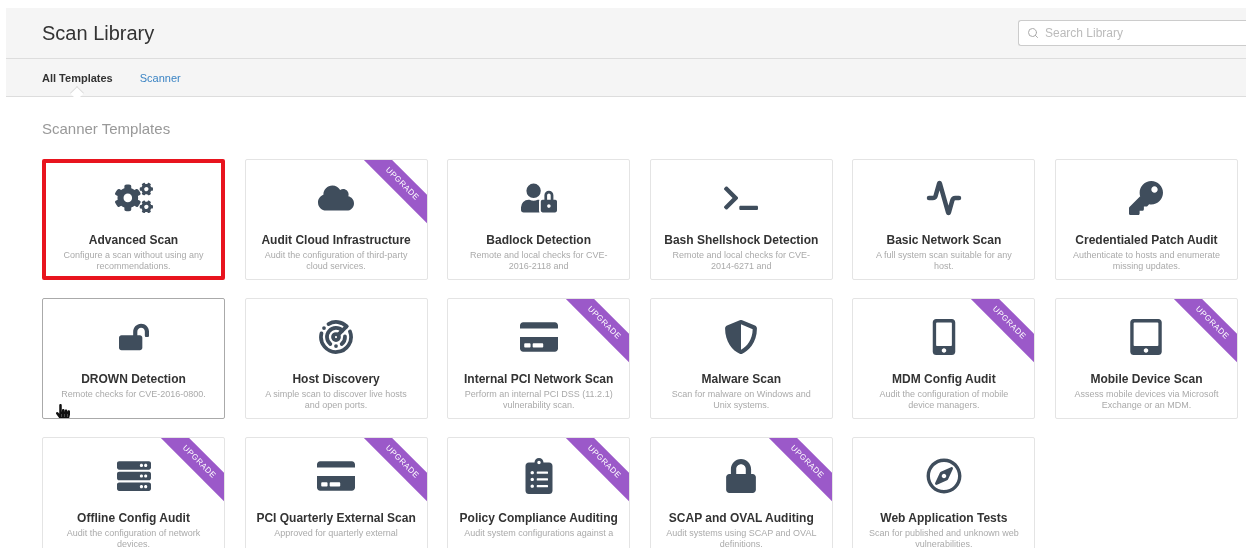 Image resolution: width=1246 pixels, height=548 pixels. I want to click on card-title: DROWN Detection, so click(133, 379).